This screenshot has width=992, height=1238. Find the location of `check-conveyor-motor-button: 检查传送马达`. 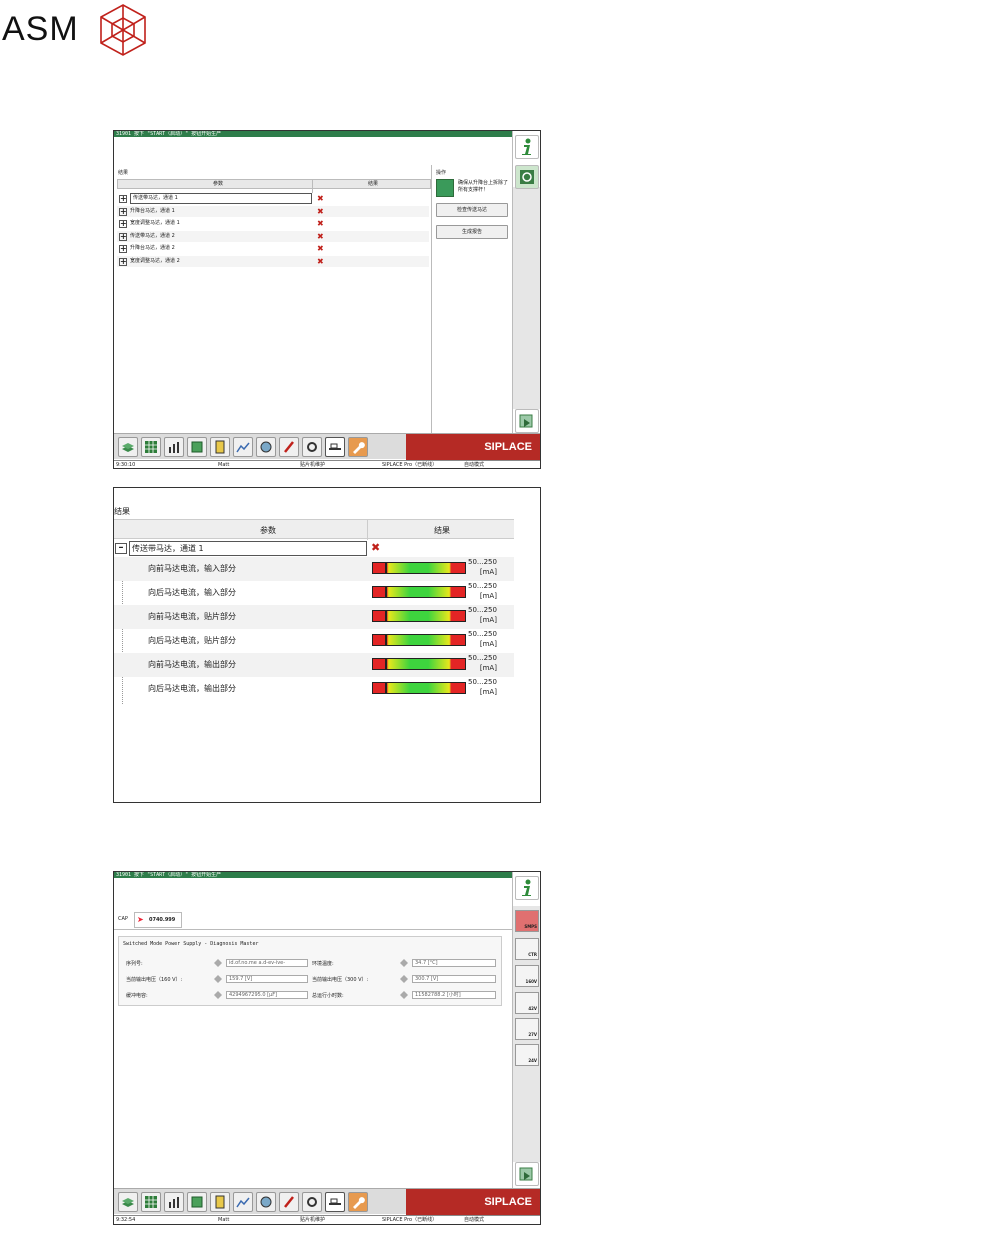

check-conveyor-motor-button: 检查传送马达 is located at coordinates (472, 210).